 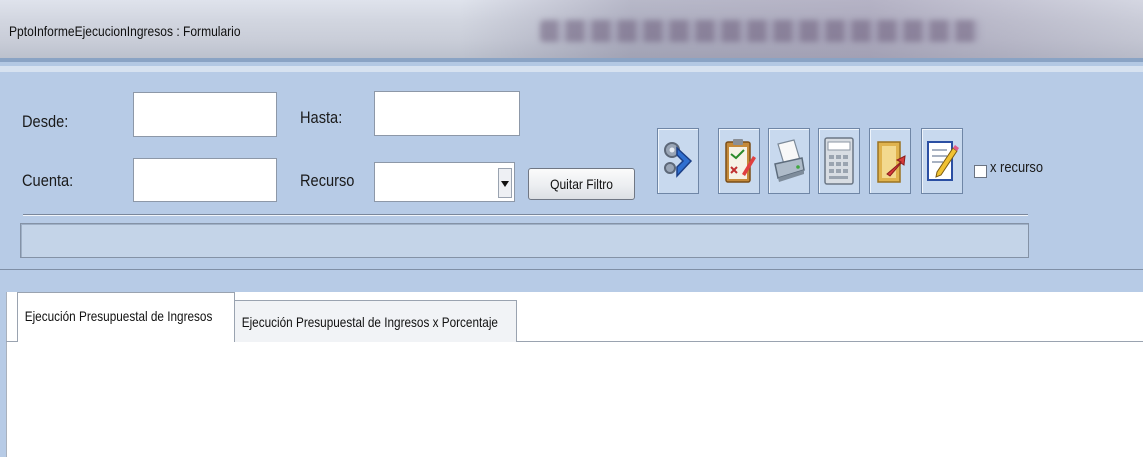 What do you see at coordinates (1017, 167) in the screenshot?
I see `x-recurso-label: x recurso` at bounding box center [1017, 167].